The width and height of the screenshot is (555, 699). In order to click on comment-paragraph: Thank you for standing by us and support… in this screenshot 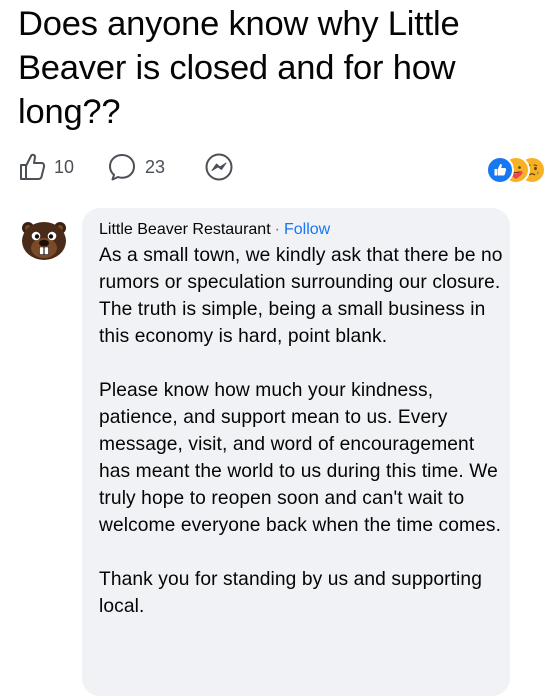, I will do `click(290, 593)`.